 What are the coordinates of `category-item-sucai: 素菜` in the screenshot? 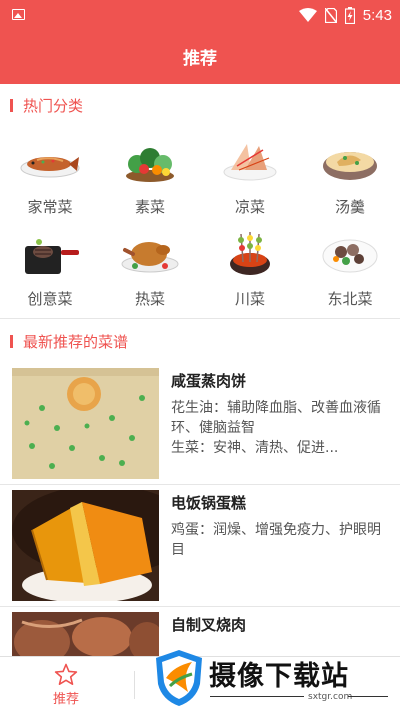 It's located at (150, 175).